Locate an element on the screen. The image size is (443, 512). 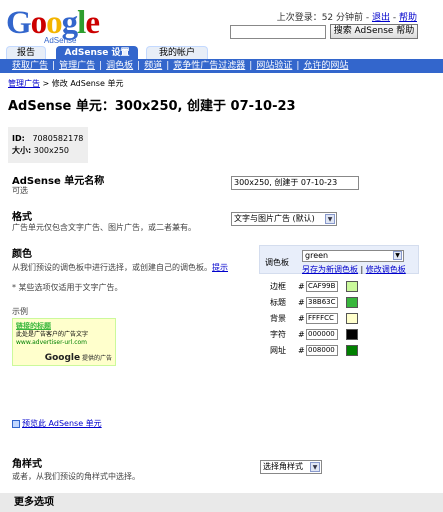
color-hex-input: 008000 is located at coordinates (322, 350).